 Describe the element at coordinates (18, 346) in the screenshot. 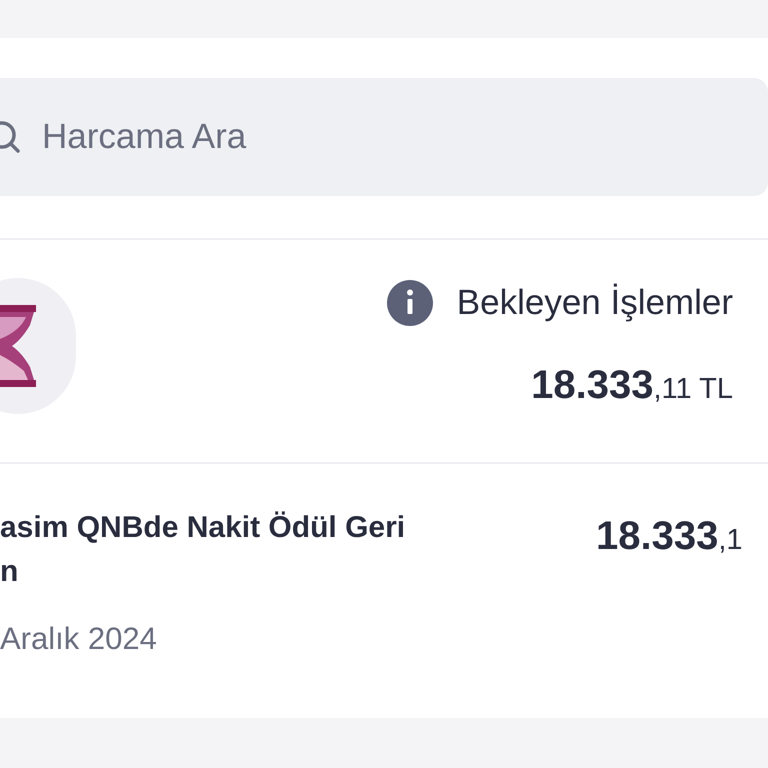

I see `hourglass-icon` at that location.